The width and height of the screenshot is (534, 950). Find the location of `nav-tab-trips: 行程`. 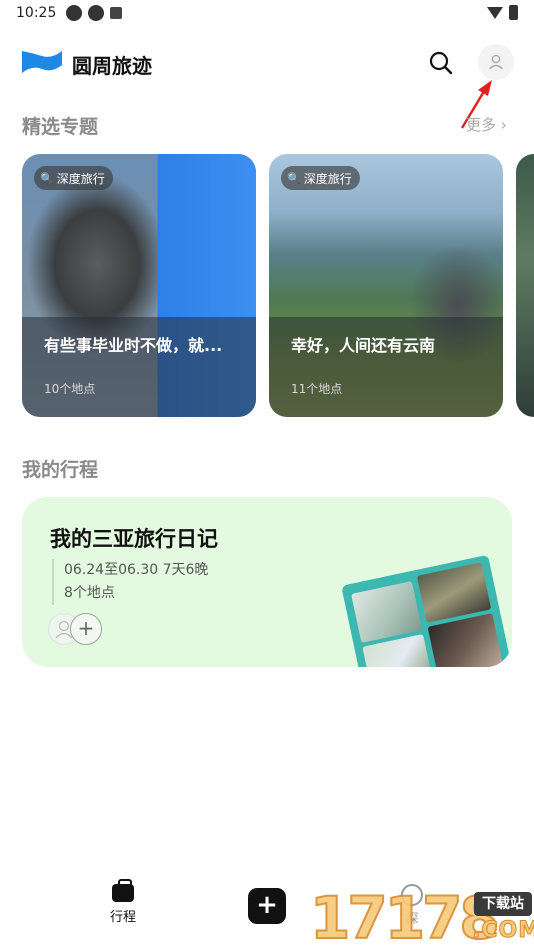

nav-tab-trips: 行程 is located at coordinates (123, 902).